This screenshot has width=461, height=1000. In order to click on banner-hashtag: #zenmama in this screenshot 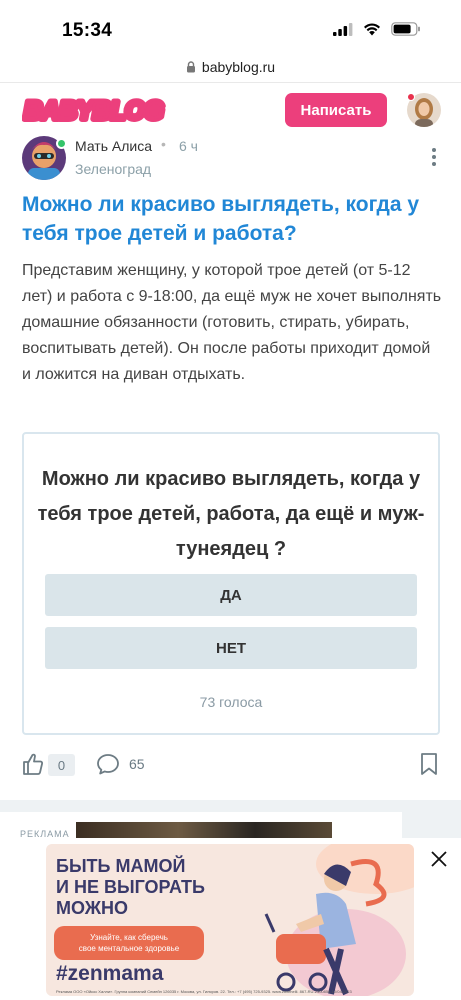, I will do `click(110, 973)`.